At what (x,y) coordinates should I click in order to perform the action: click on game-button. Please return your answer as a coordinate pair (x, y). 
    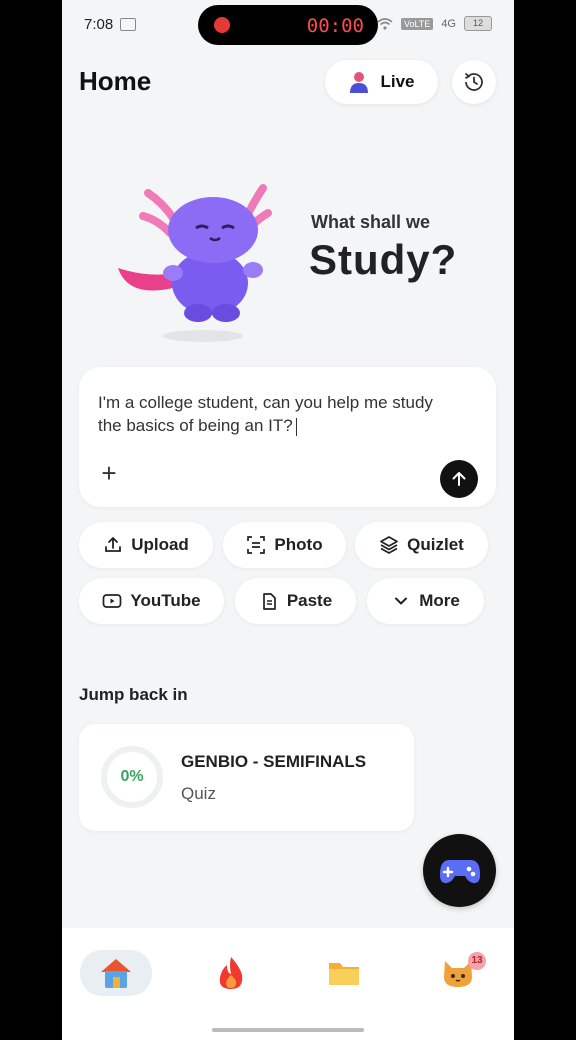
    Looking at the image, I should click on (459, 870).